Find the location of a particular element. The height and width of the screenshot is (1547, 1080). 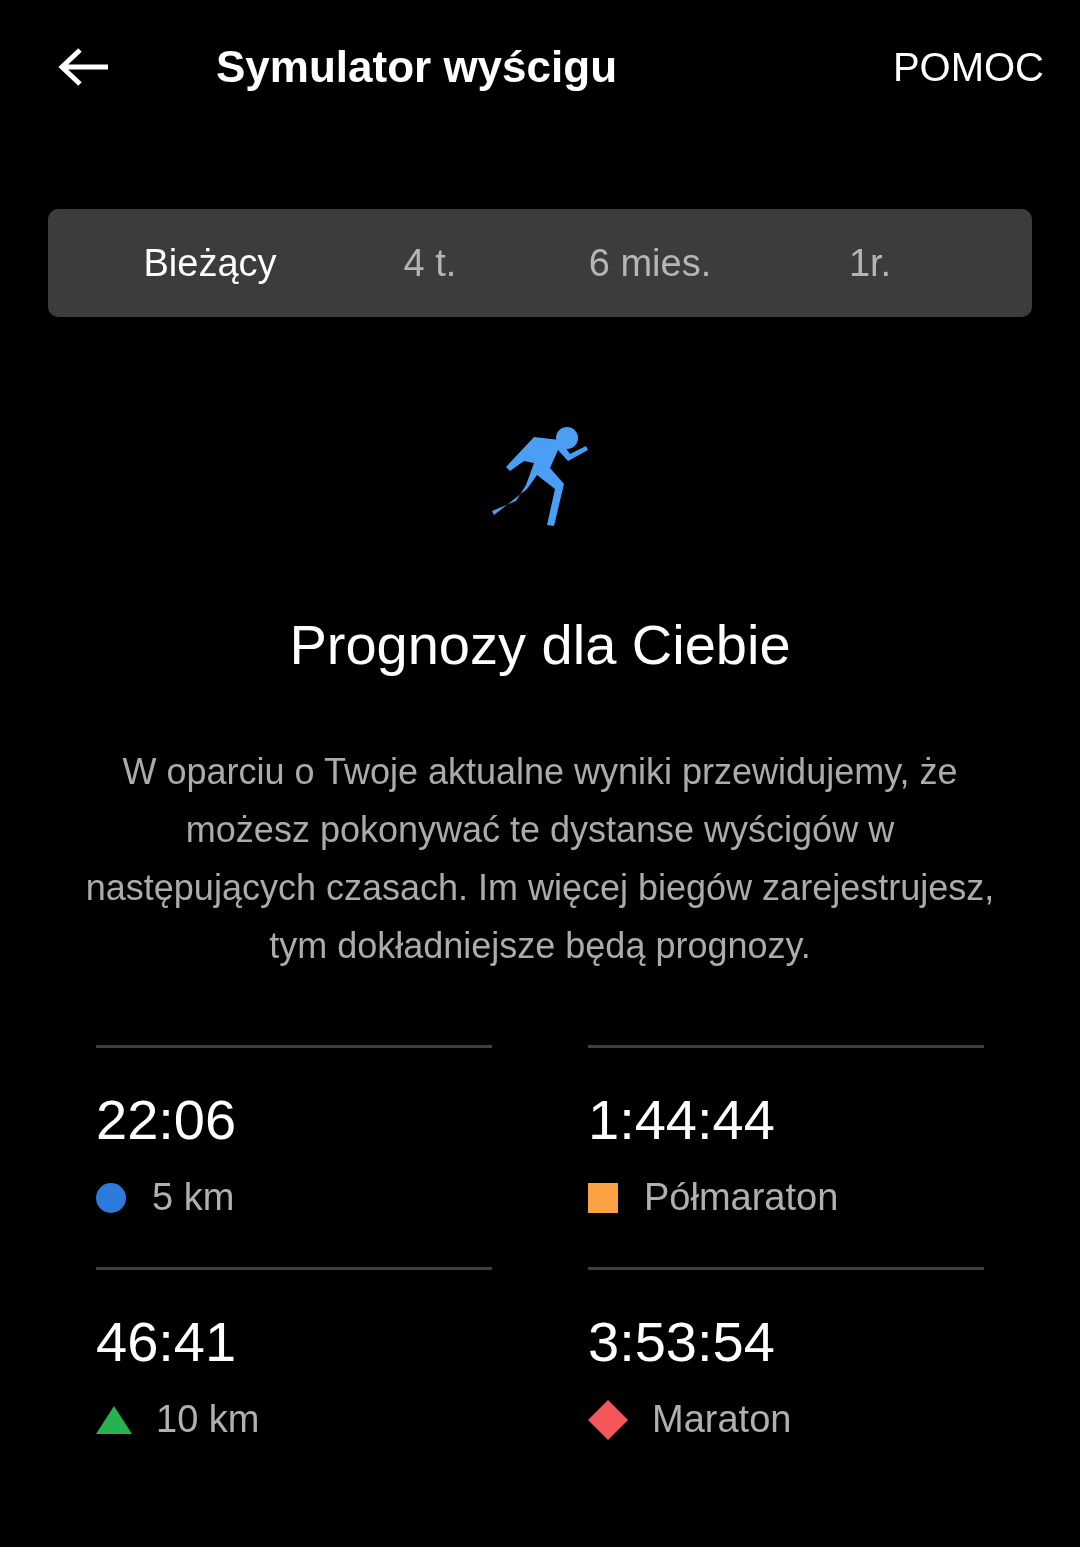

distance-label: 10 km is located at coordinates (208, 1419).